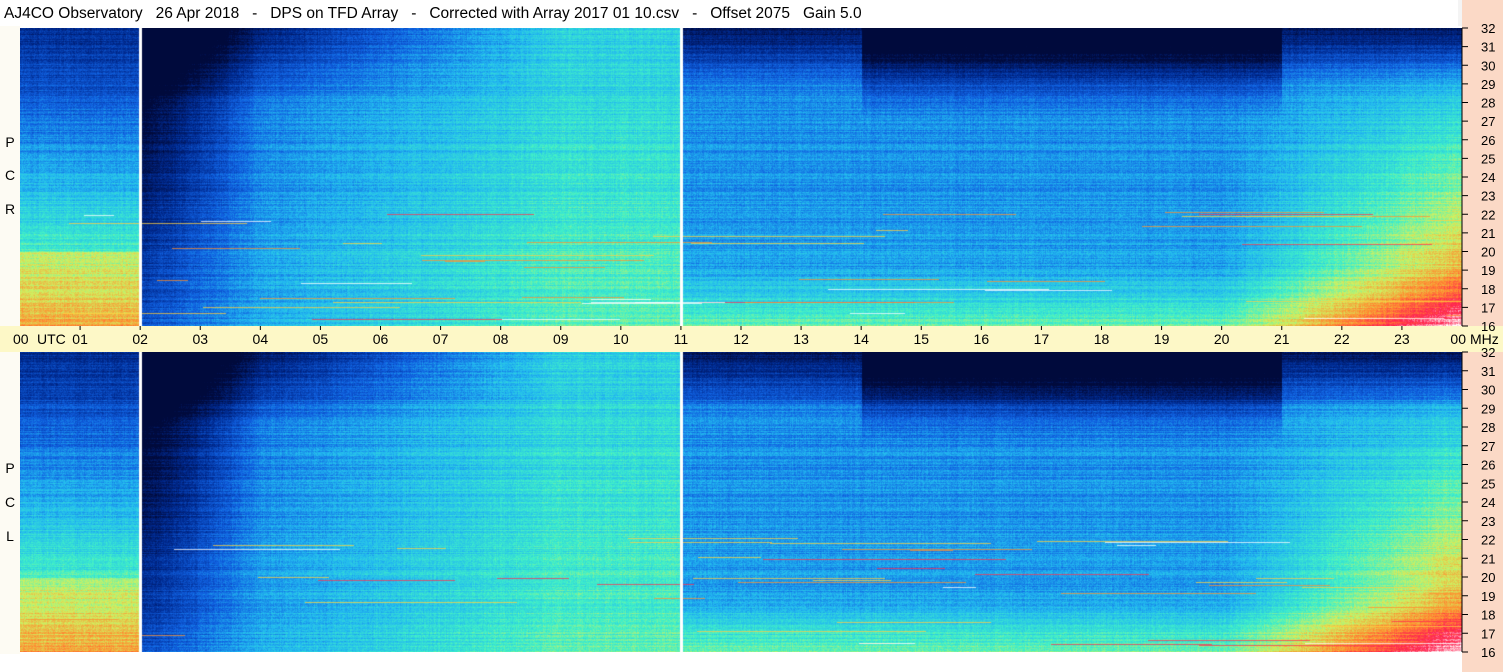 This screenshot has width=1503, height=672. Describe the element at coordinates (73, 13) in the screenshot. I see `title-observatory: AJ4CO Observatory` at that location.